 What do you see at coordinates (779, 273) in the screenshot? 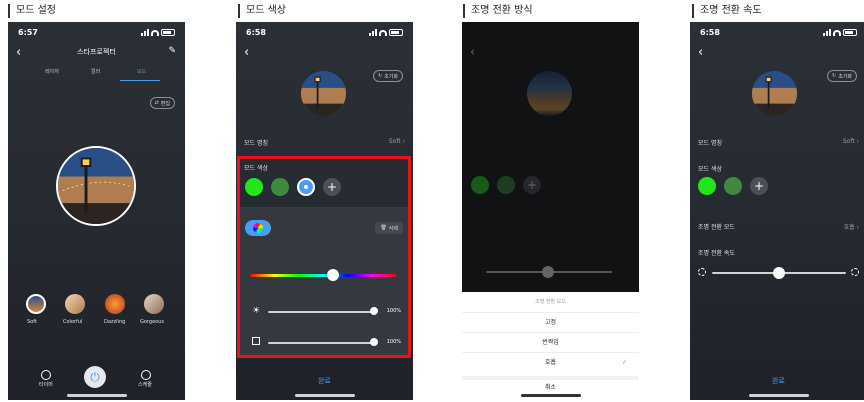
I see `speed-slider-thumb` at bounding box center [779, 273].